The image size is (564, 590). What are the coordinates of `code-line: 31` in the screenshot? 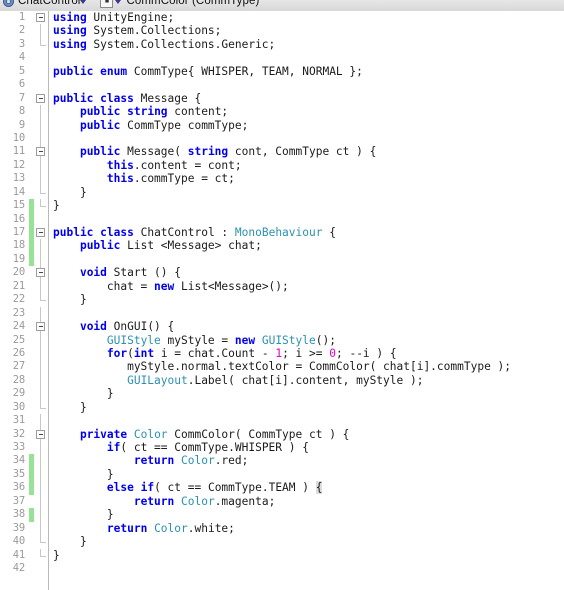 It's located at (282, 421).